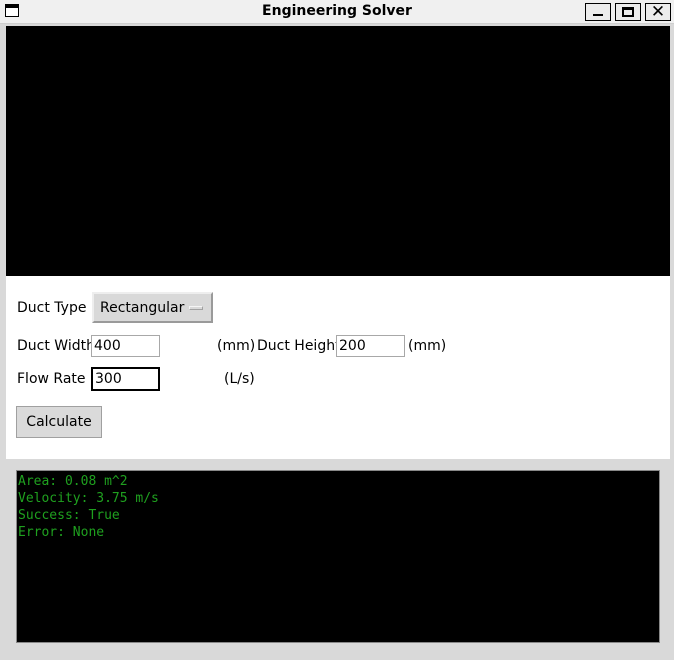  What do you see at coordinates (52, 308) in the screenshot?
I see `duct-type-label: Duct Type` at bounding box center [52, 308].